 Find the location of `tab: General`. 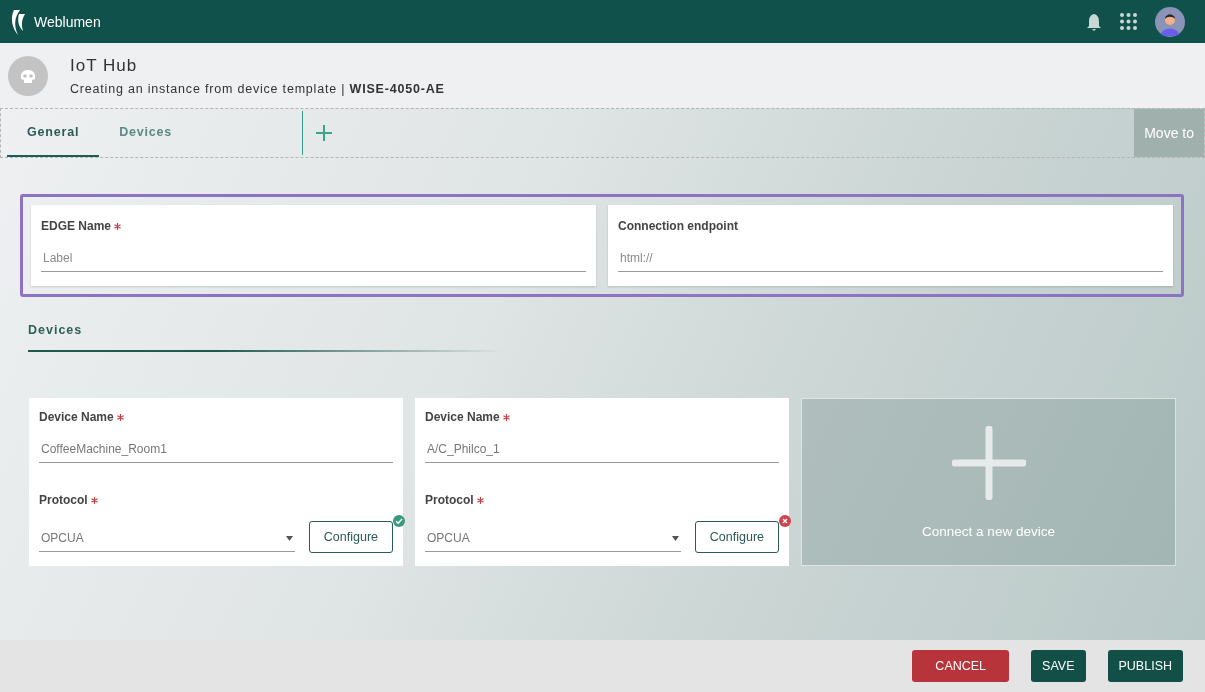

tab: General is located at coordinates (53, 133).